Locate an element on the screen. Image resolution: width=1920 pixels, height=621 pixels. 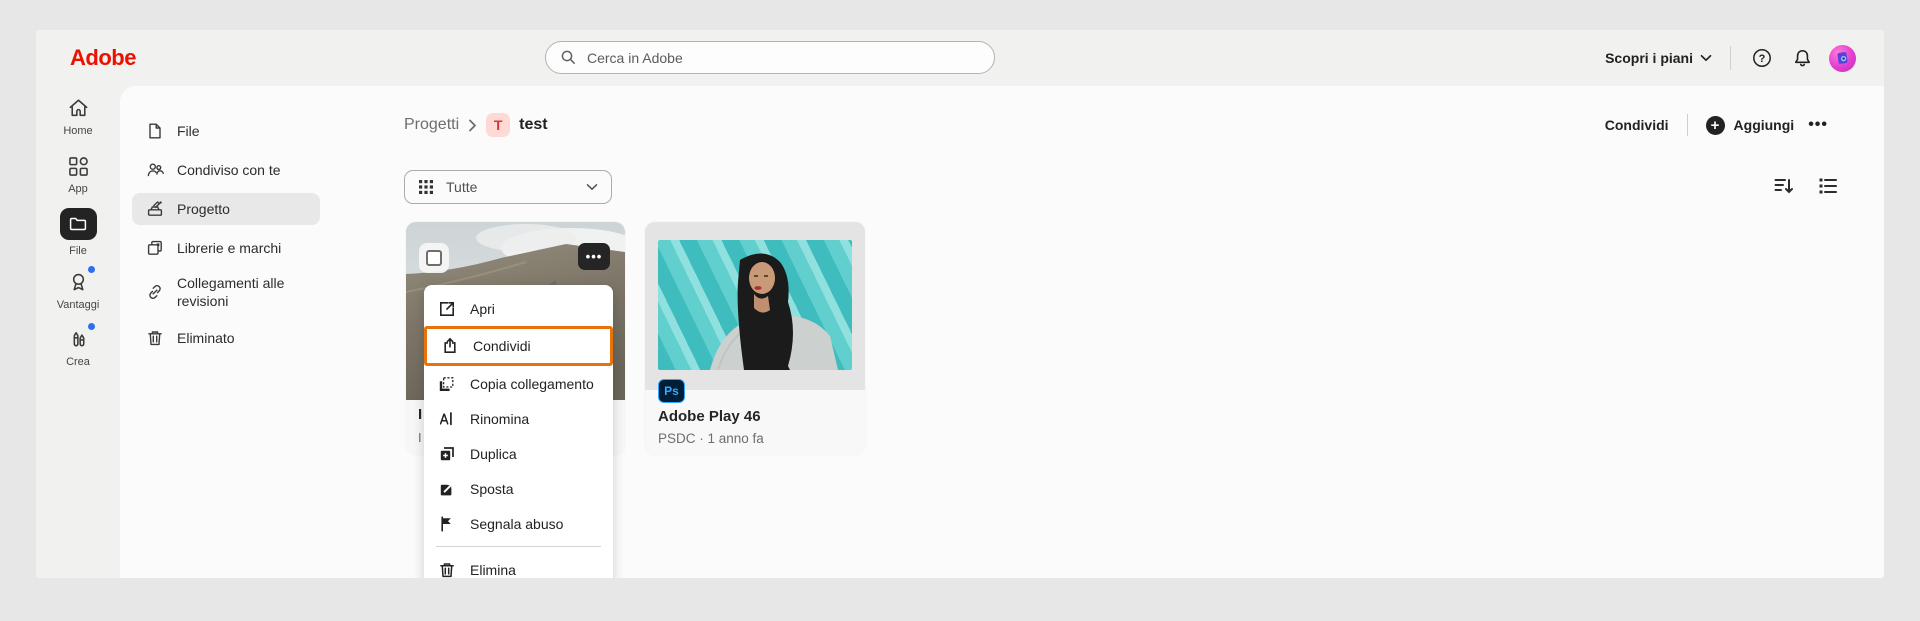
more-options-button: ••• is located at coordinates (1818, 125).